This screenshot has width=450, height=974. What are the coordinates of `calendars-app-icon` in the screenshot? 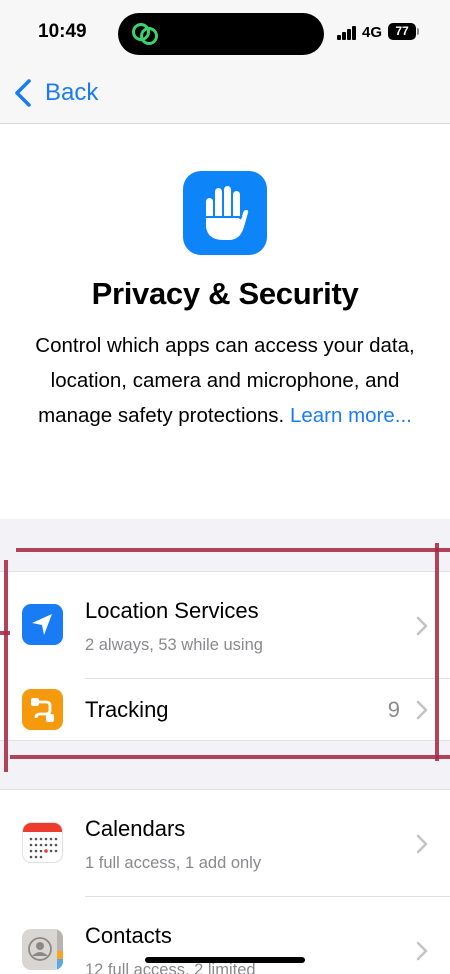 It's located at (42, 842).